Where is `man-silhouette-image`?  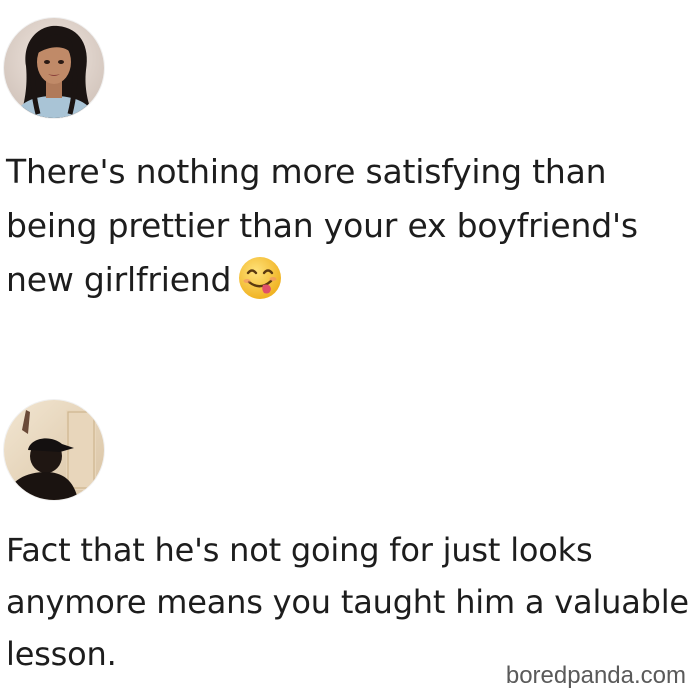
man-silhouette-image is located at coordinates (54, 450).